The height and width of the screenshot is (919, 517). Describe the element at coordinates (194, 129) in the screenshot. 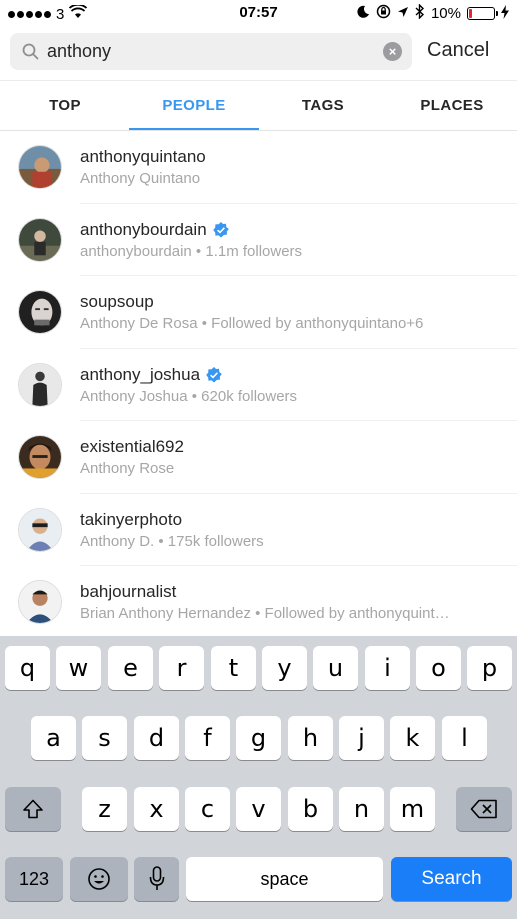

I see `active-tab-indicator` at that location.